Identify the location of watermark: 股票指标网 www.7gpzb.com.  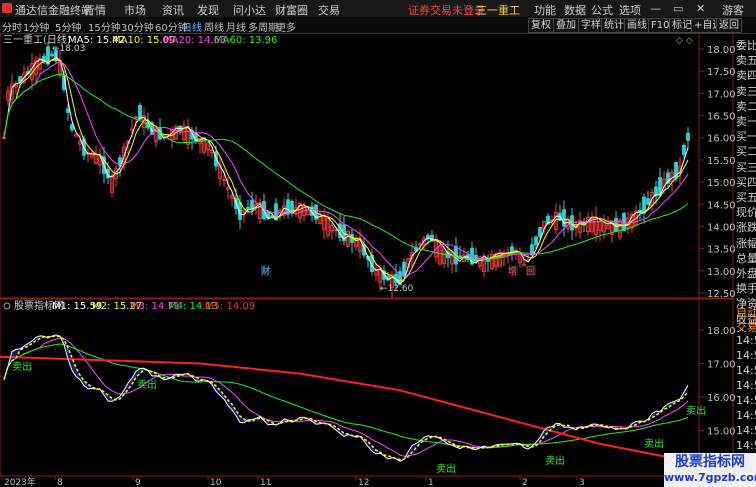
(710, 470).